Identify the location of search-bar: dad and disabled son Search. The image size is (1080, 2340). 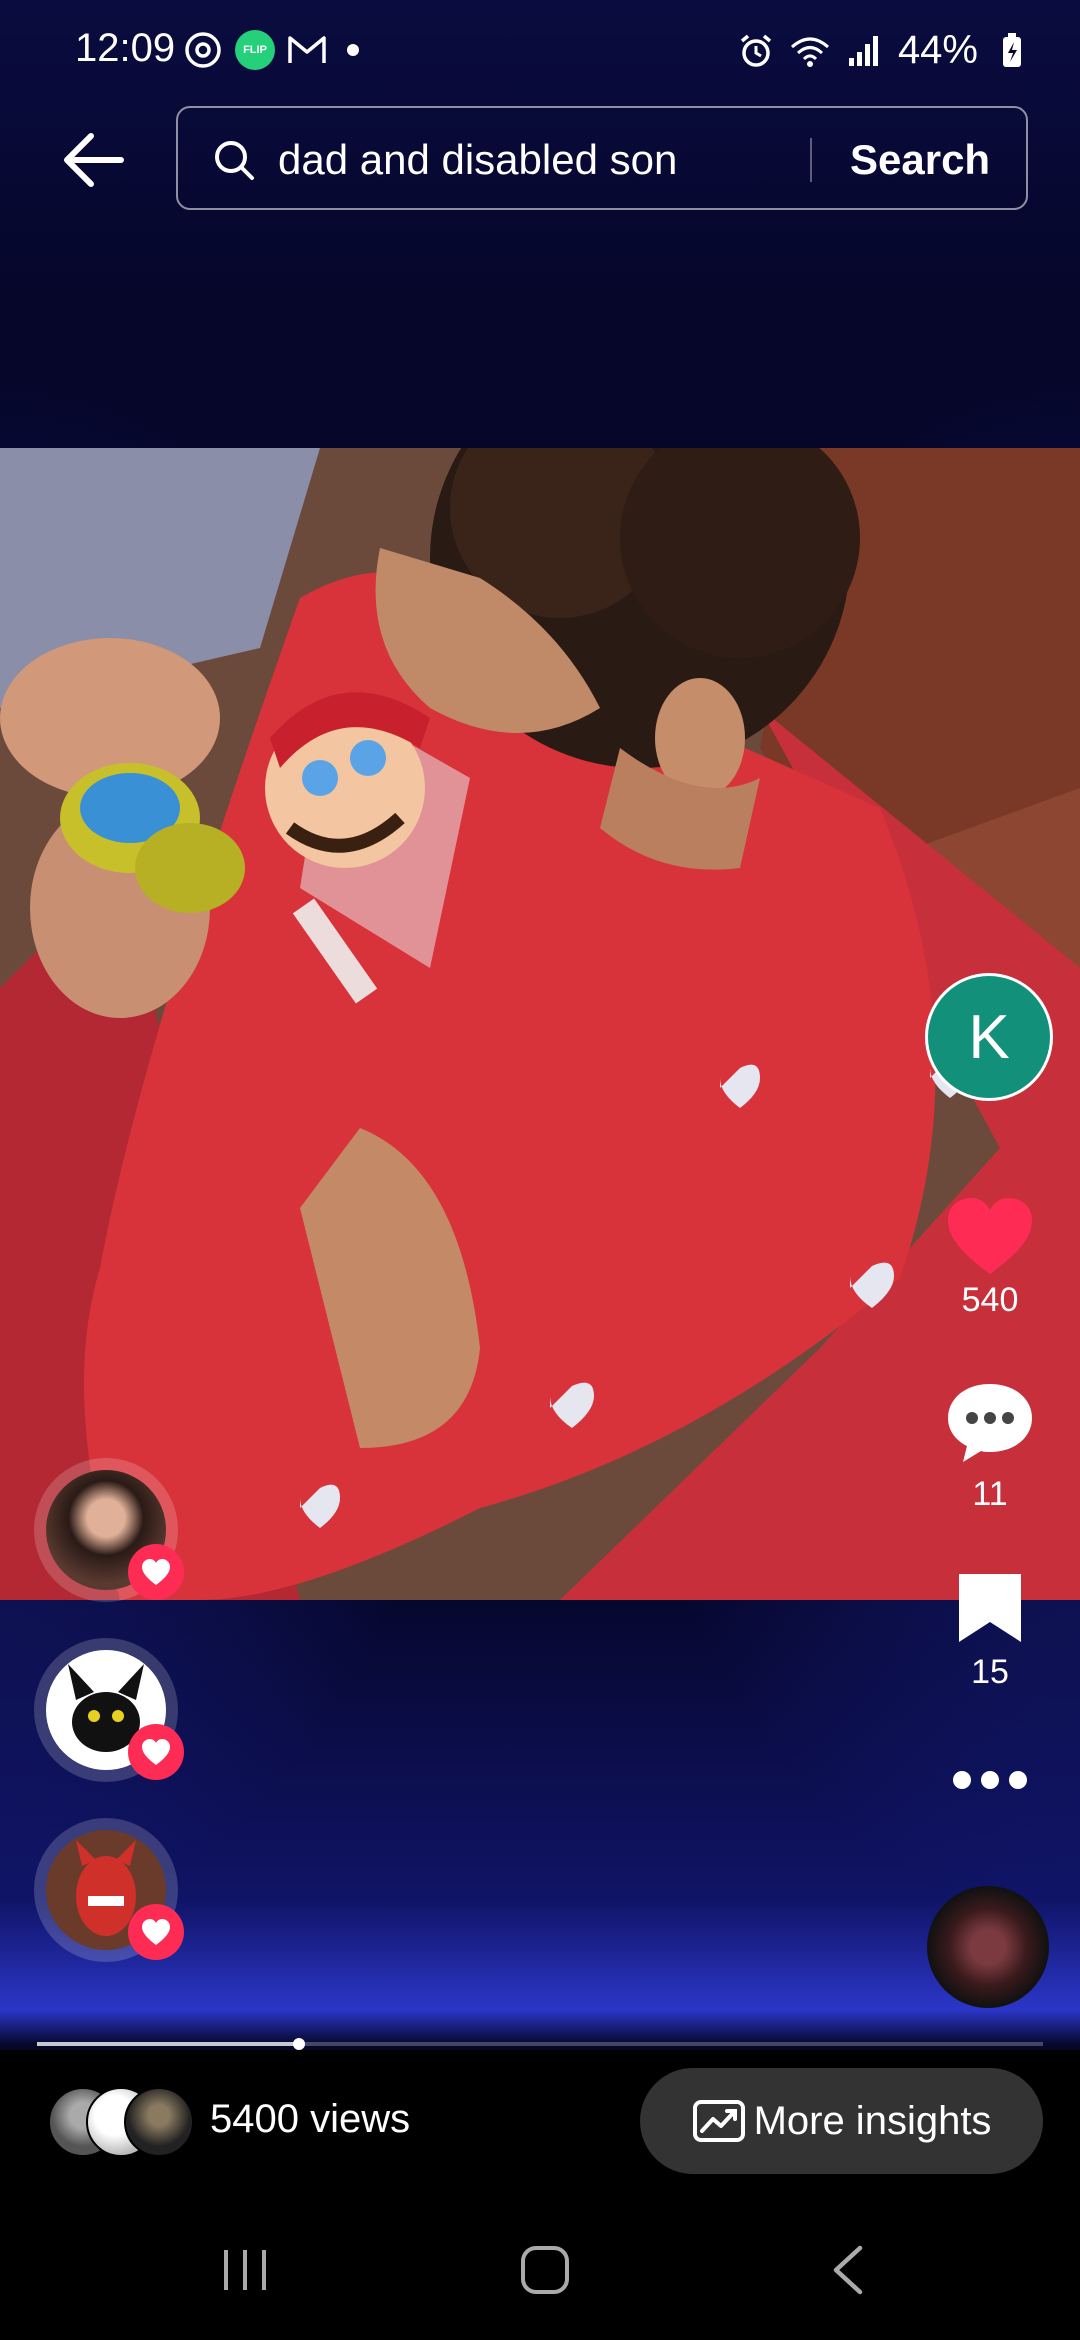
(602, 158).